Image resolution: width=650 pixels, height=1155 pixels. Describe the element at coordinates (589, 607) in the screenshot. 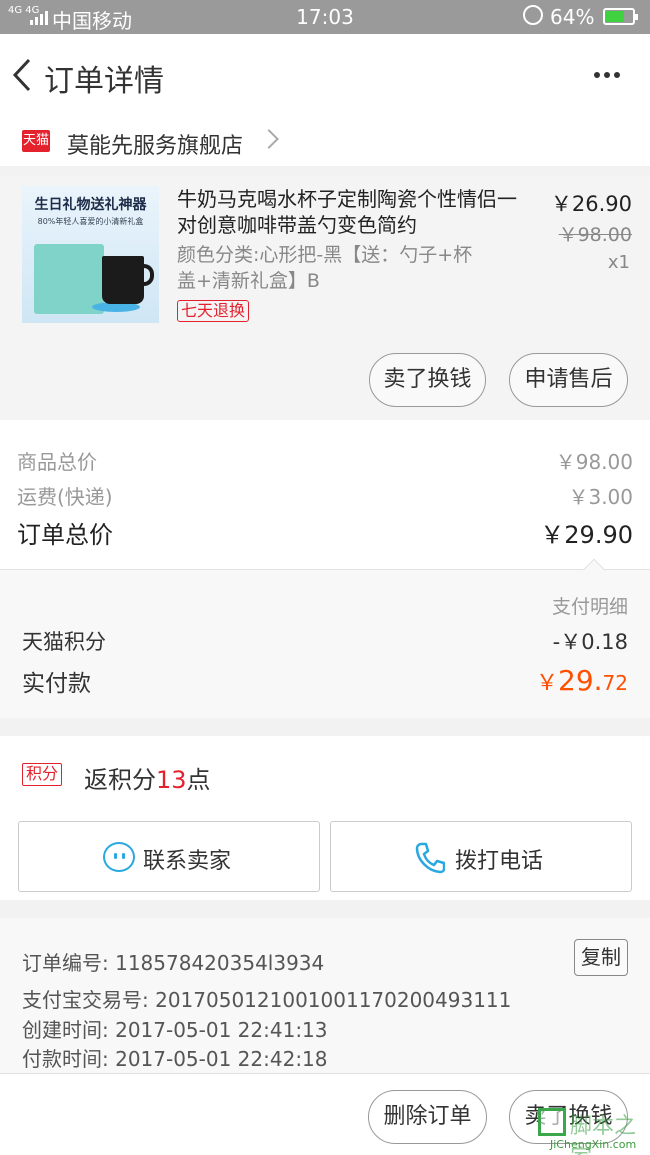

I see `payment-detail-label: 支付明细` at that location.